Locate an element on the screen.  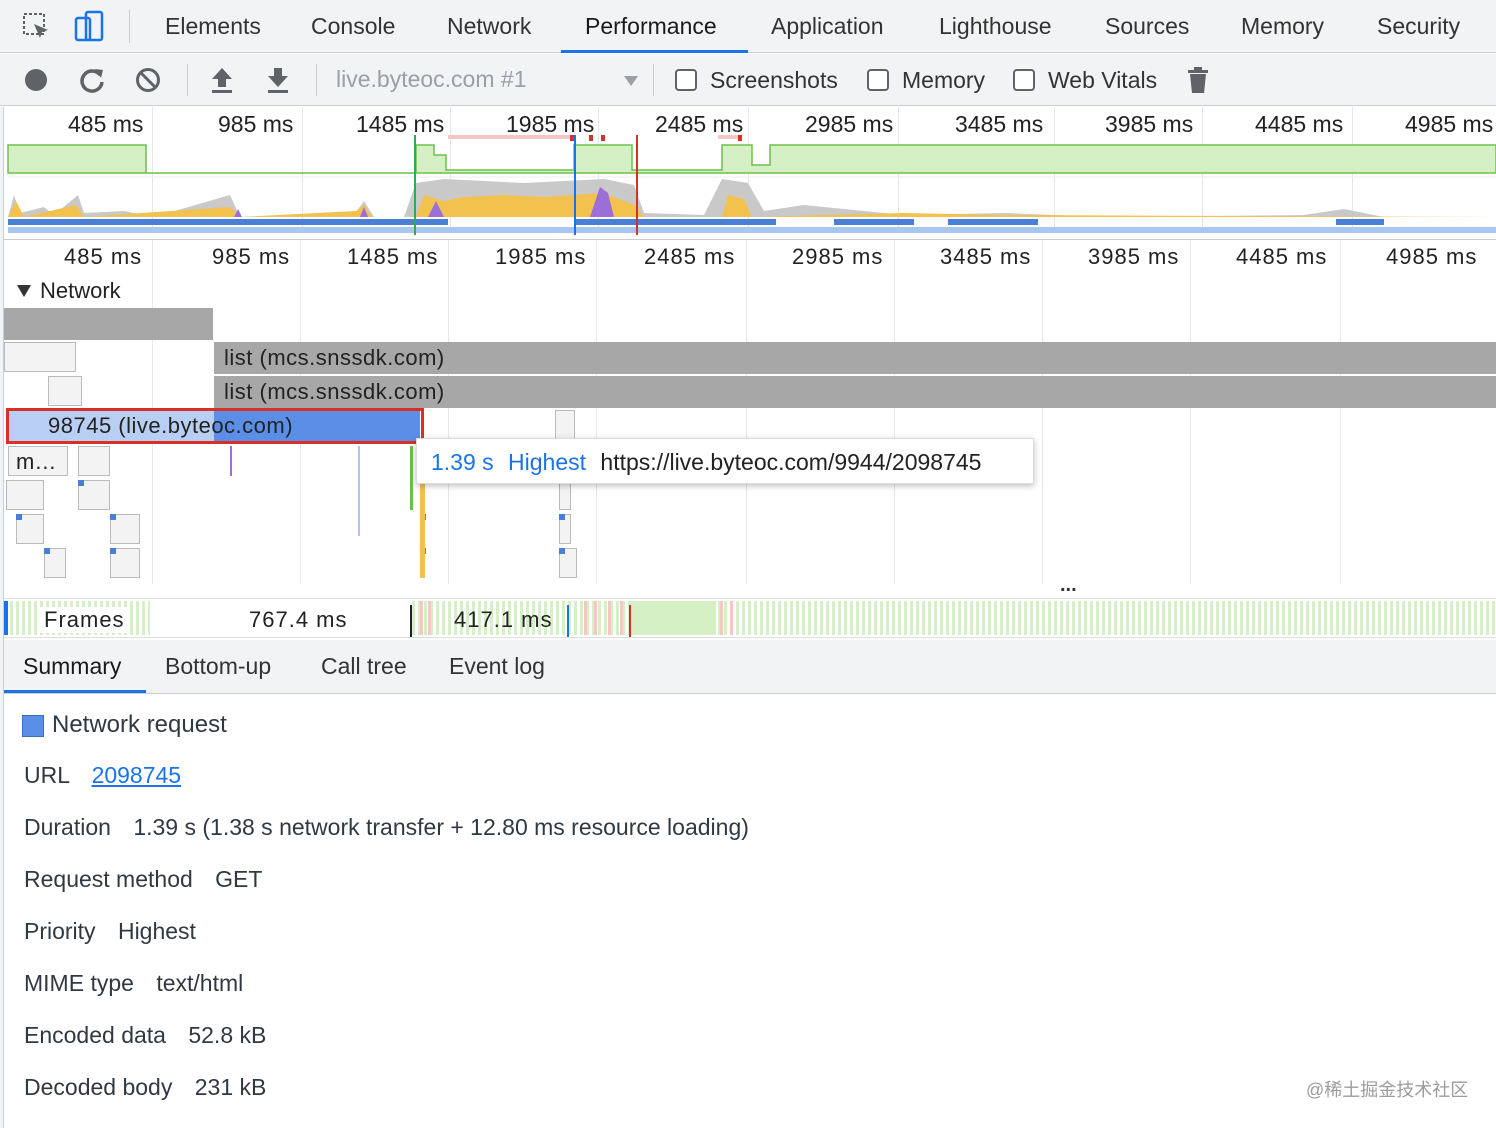
screenshots-label: Screenshots is located at coordinates (774, 80).